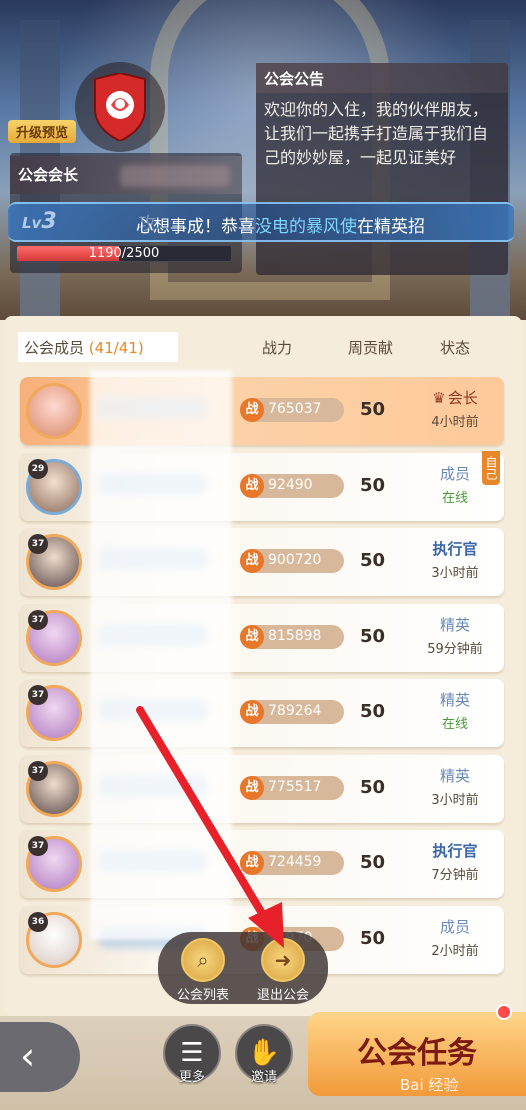  What do you see at coordinates (455, 875) in the screenshot?
I see `member-status: 7分钟前` at bounding box center [455, 875].